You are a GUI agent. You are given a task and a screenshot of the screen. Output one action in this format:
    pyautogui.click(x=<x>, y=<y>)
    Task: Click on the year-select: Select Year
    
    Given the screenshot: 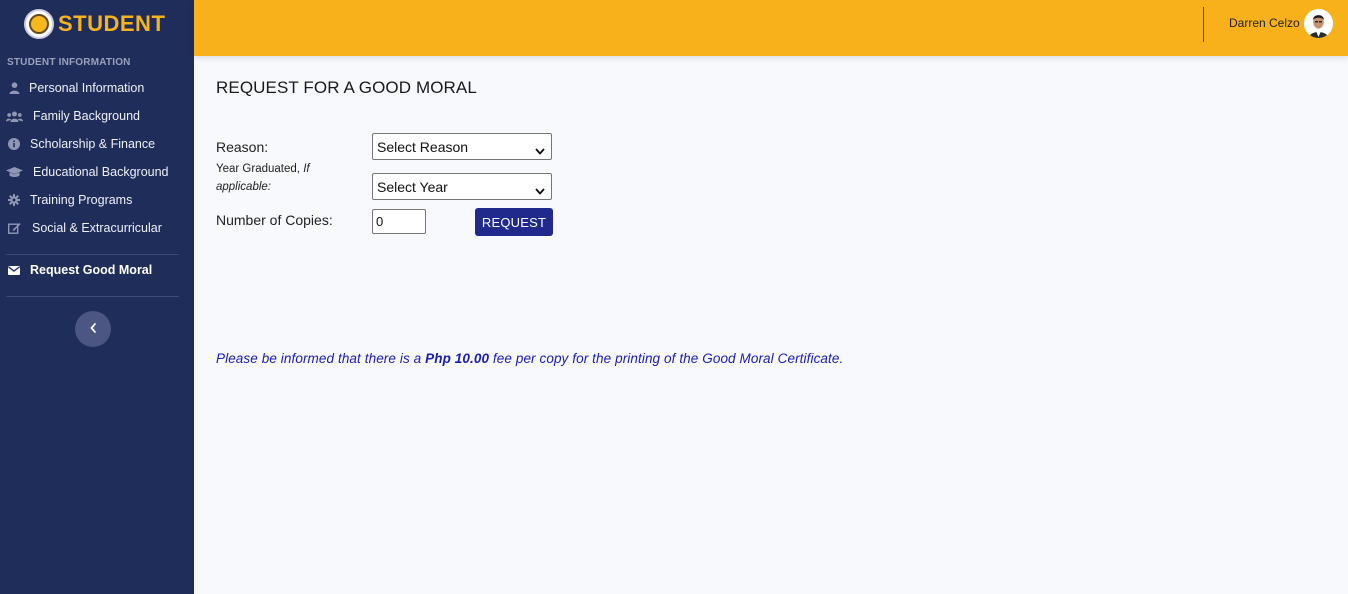 What is the action you would take?
    pyautogui.click(x=462, y=186)
    